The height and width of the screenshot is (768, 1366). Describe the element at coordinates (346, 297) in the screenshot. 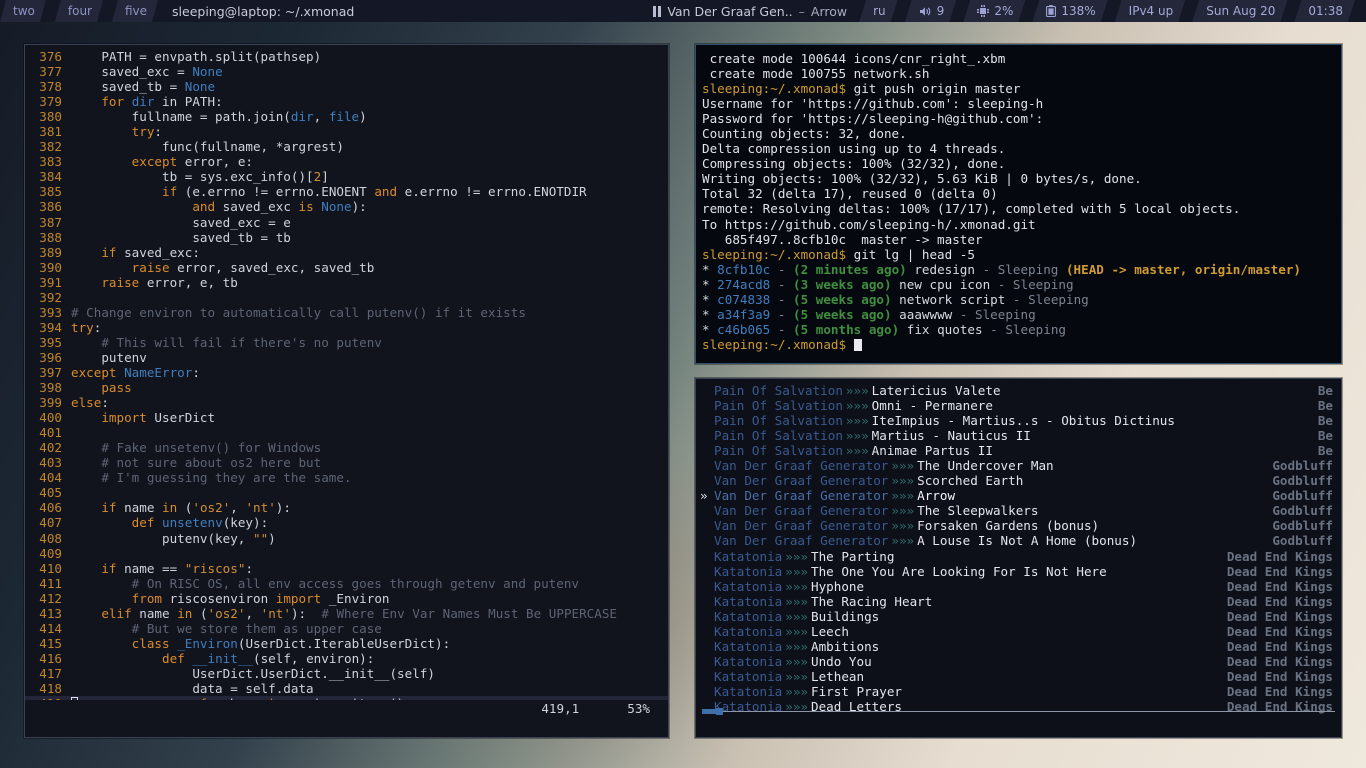

I see `editor-line: 392` at that location.